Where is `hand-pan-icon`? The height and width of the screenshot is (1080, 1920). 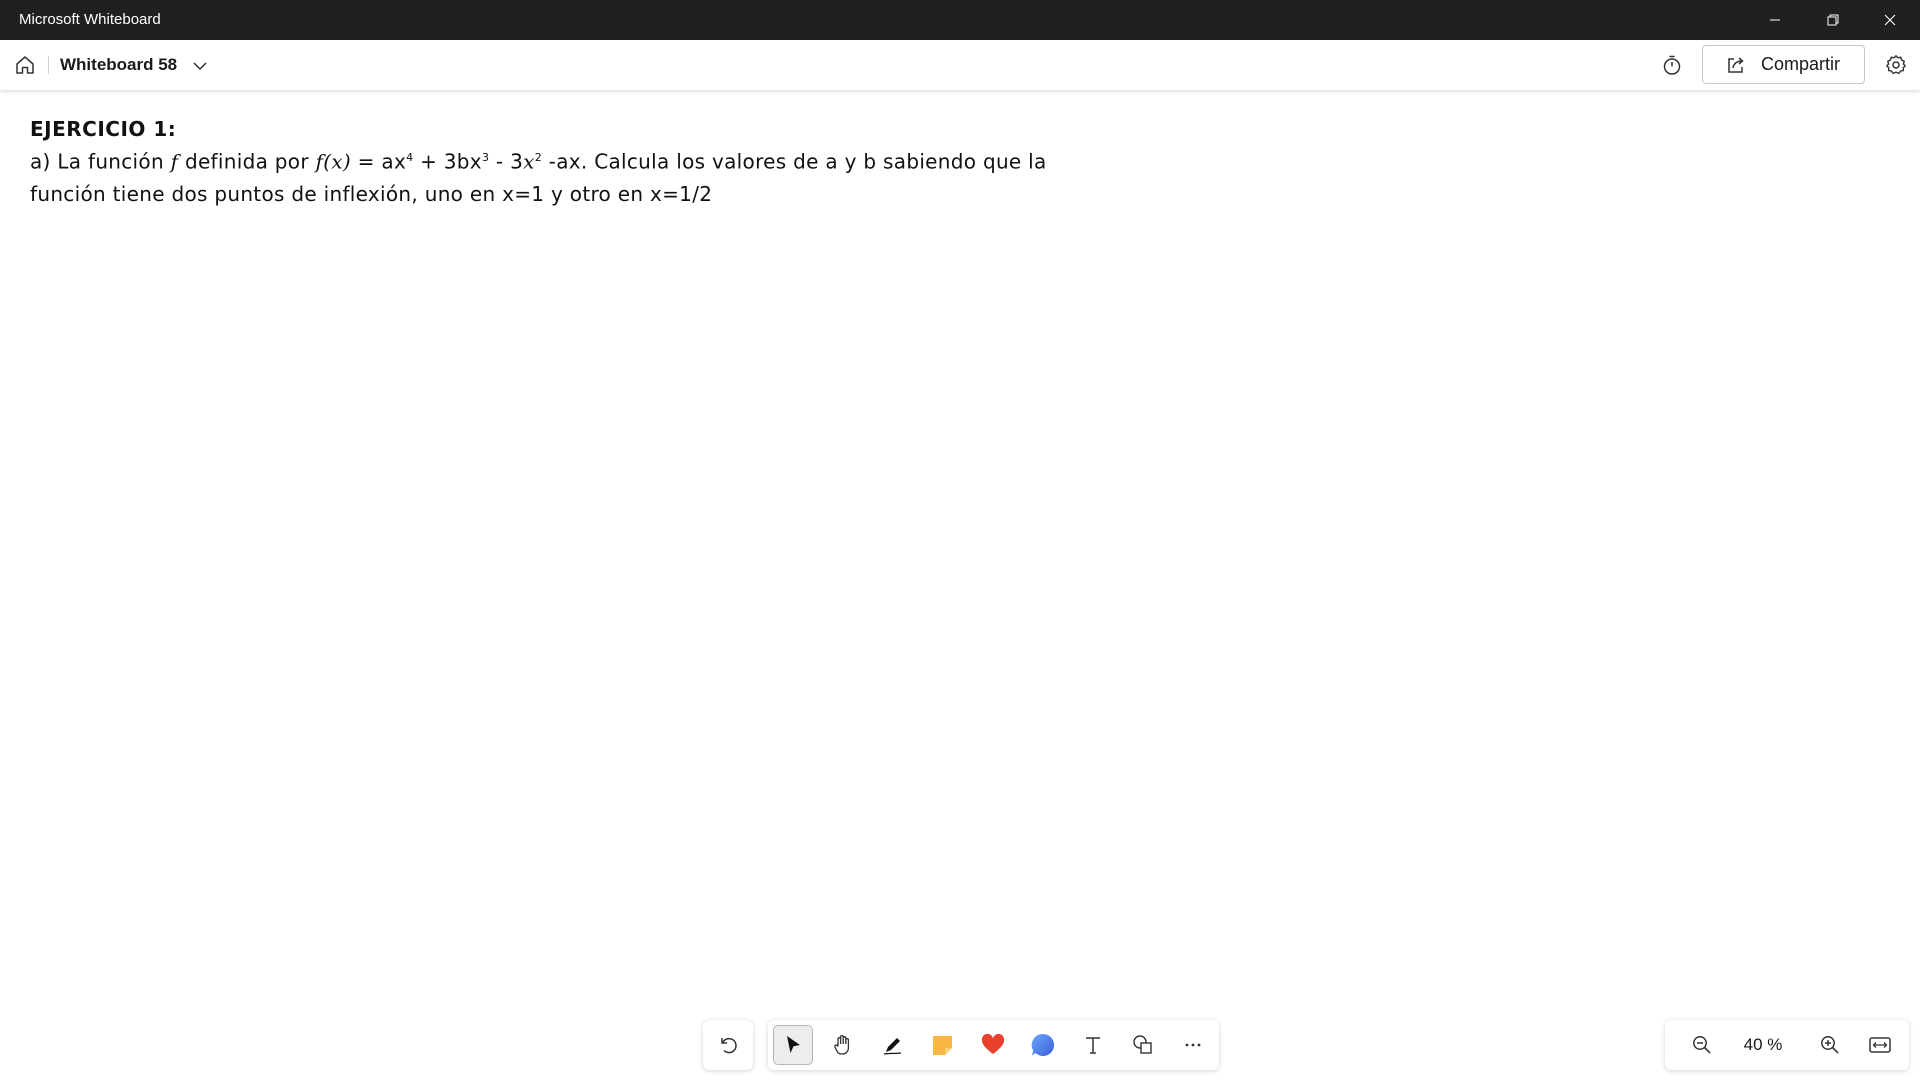
hand-pan-icon is located at coordinates (842, 1045).